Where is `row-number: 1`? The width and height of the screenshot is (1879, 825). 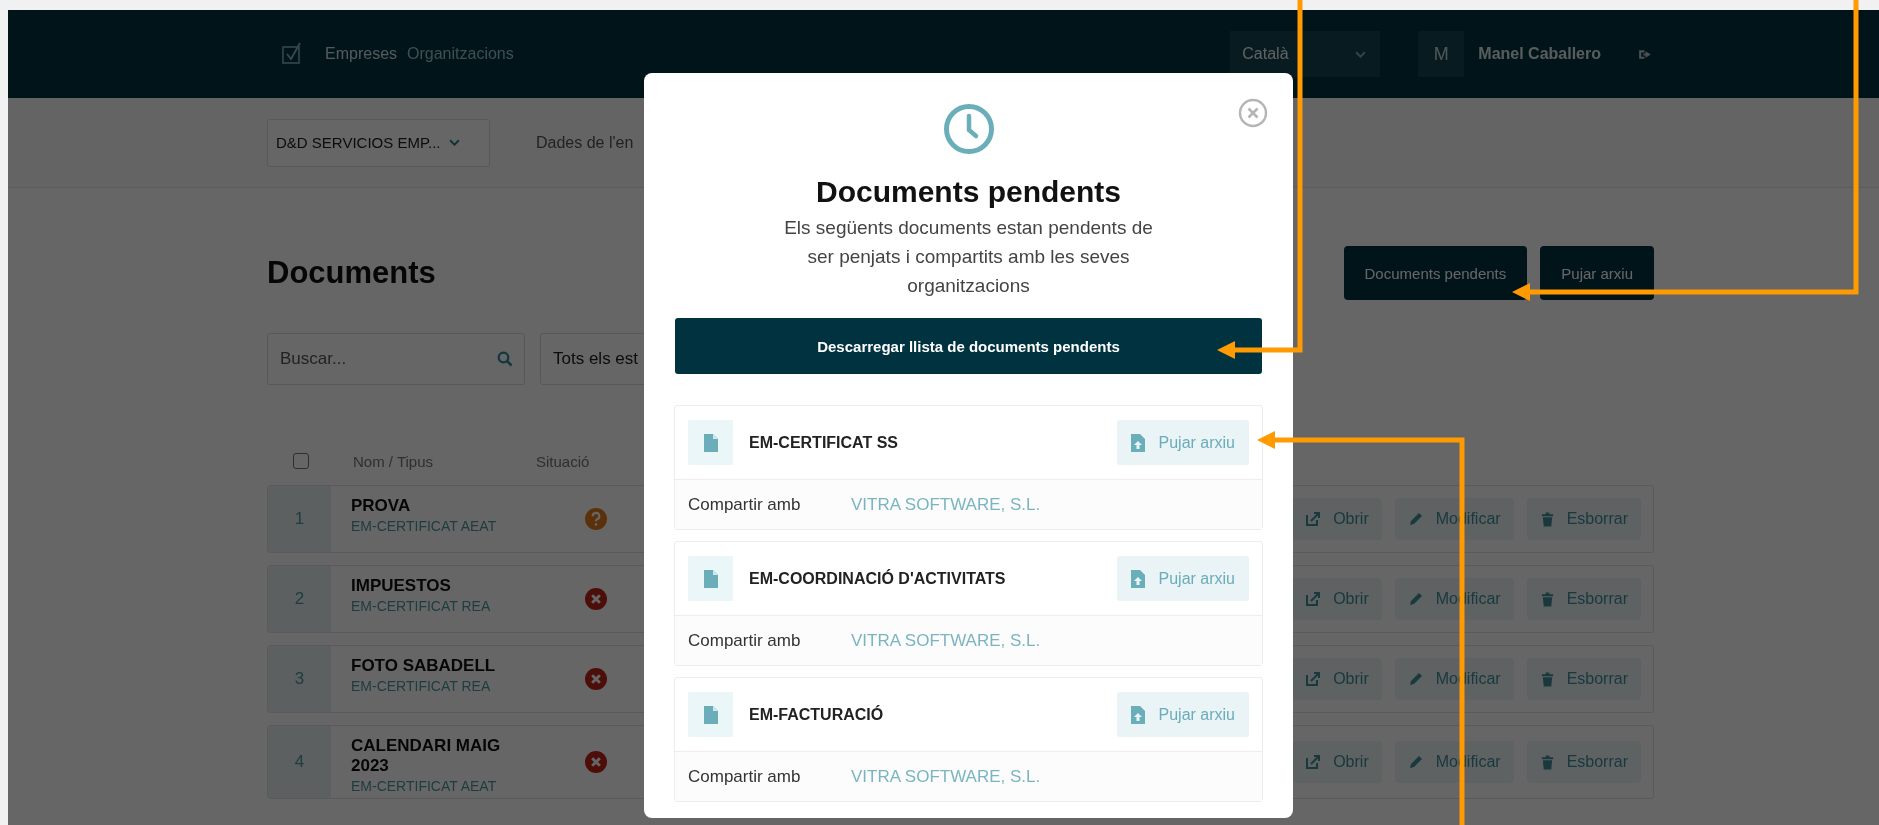 row-number: 1 is located at coordinates (299, 519).